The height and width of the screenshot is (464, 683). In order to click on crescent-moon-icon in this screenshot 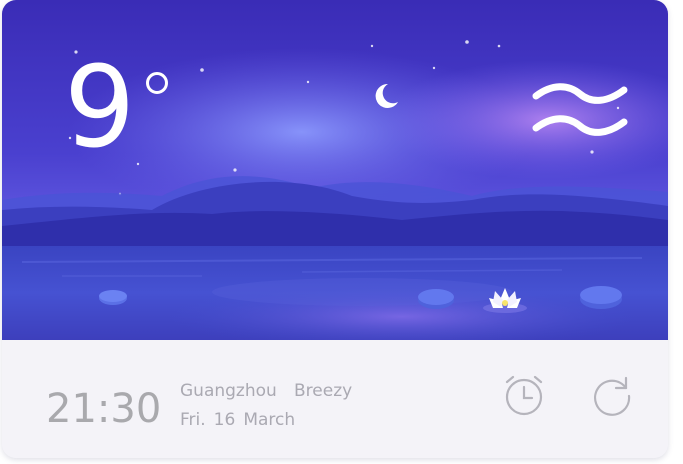, I will do `click(386, 95)`.